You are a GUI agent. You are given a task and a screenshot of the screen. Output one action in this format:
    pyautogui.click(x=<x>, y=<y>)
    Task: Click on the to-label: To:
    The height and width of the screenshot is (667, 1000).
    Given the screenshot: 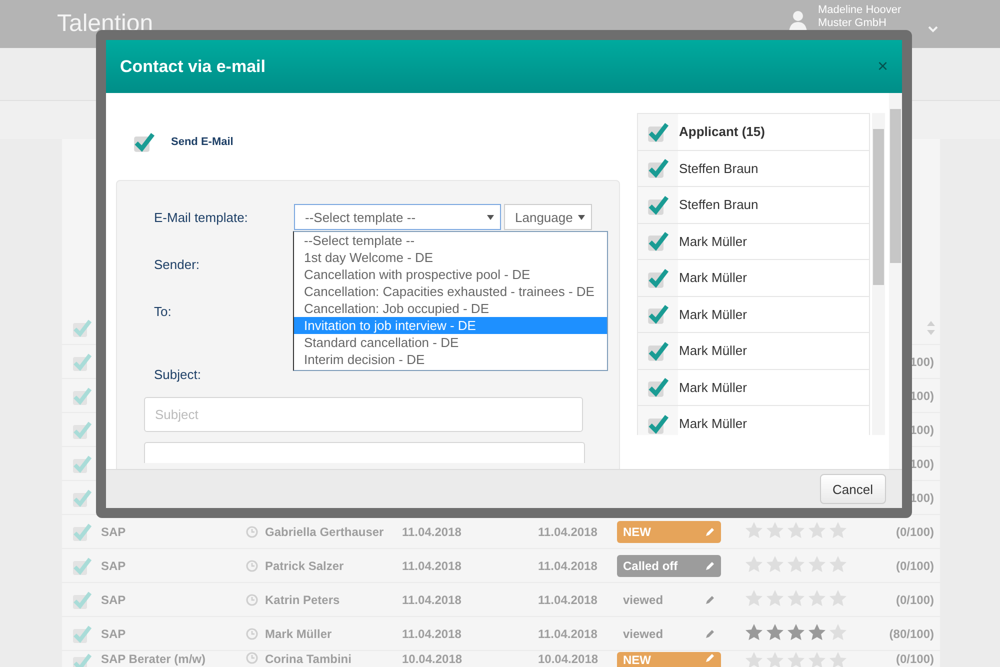 What is the action you would take?
    pyautogui.click(x=163, y=311)
    